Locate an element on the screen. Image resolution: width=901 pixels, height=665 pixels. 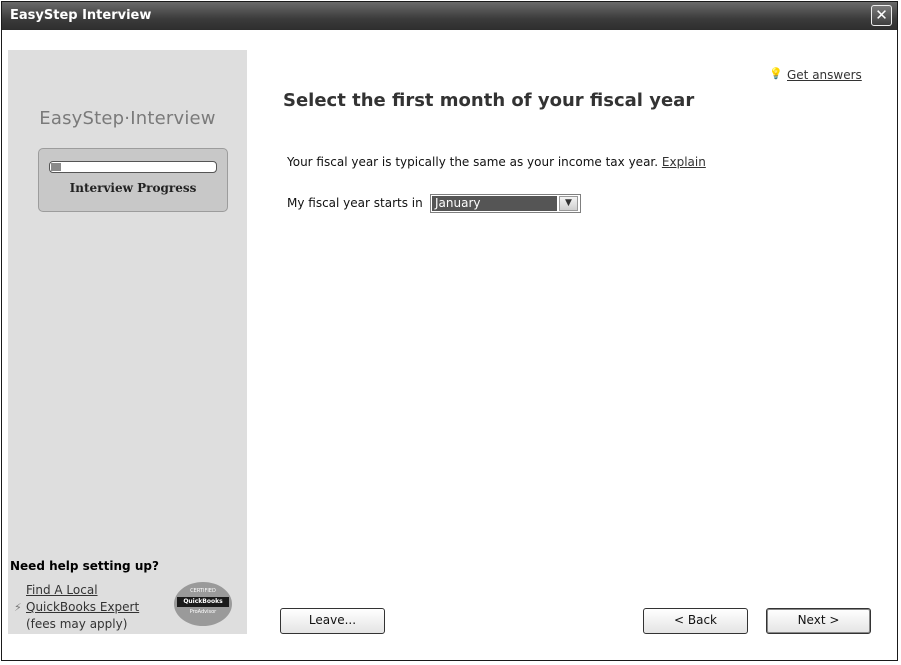
chevron-down-icon: ▼ is located at coordinates (568, 203).